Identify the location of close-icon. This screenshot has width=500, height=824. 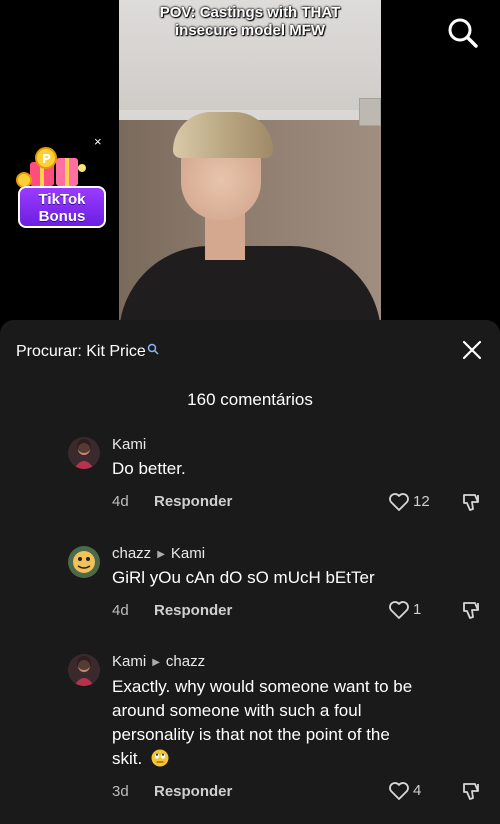
(472, 350).